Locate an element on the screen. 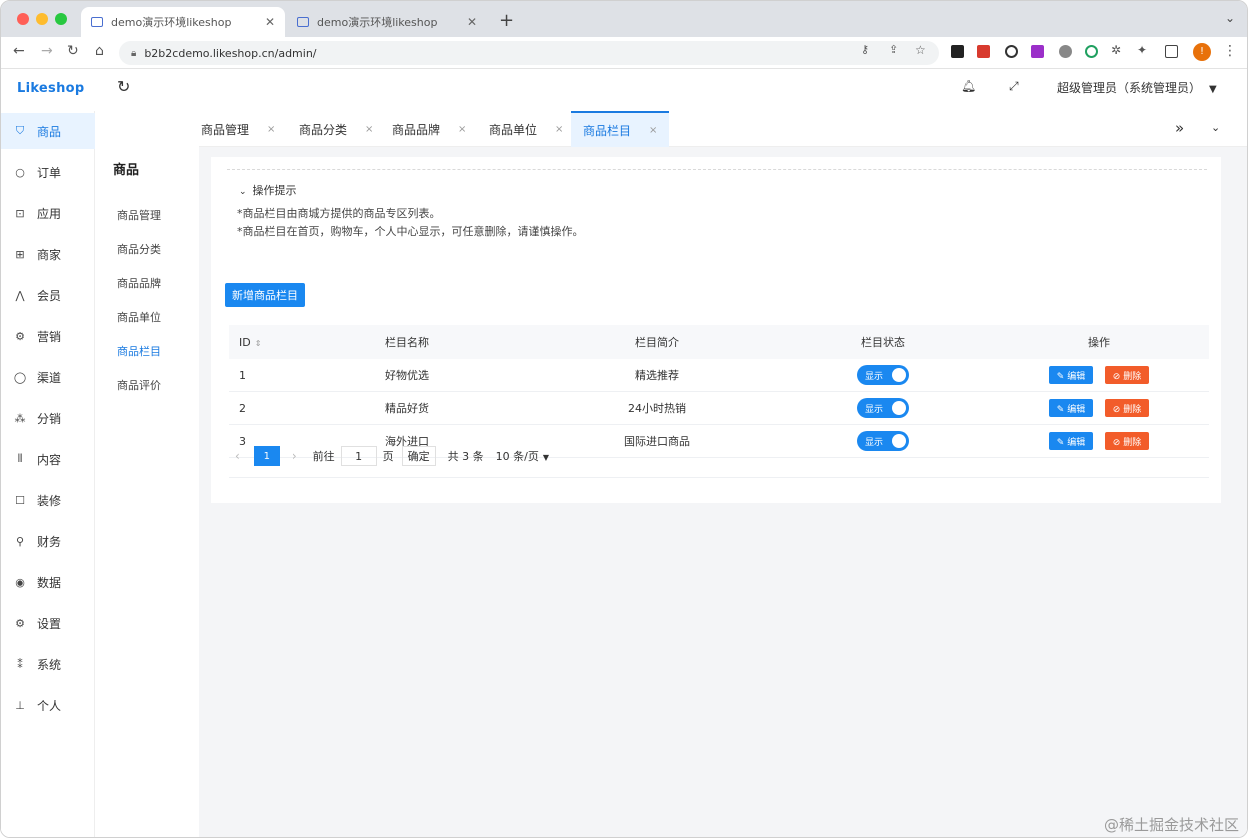  browser-tab-active: demo演示环境likeshop ✕ is located at coordinates (183, 22).